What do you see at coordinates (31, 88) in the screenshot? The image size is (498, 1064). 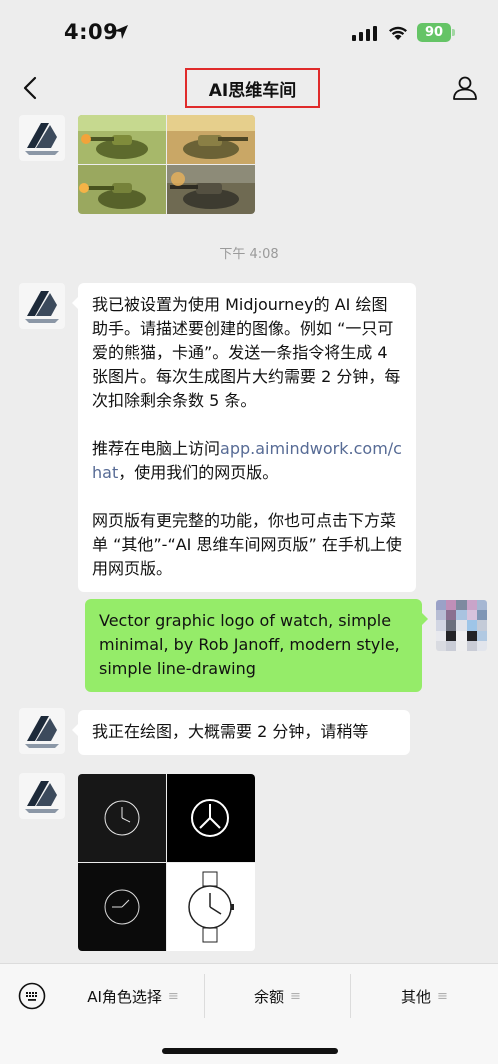 I see `chevron-left-icon` at bounding box center [31, 88].